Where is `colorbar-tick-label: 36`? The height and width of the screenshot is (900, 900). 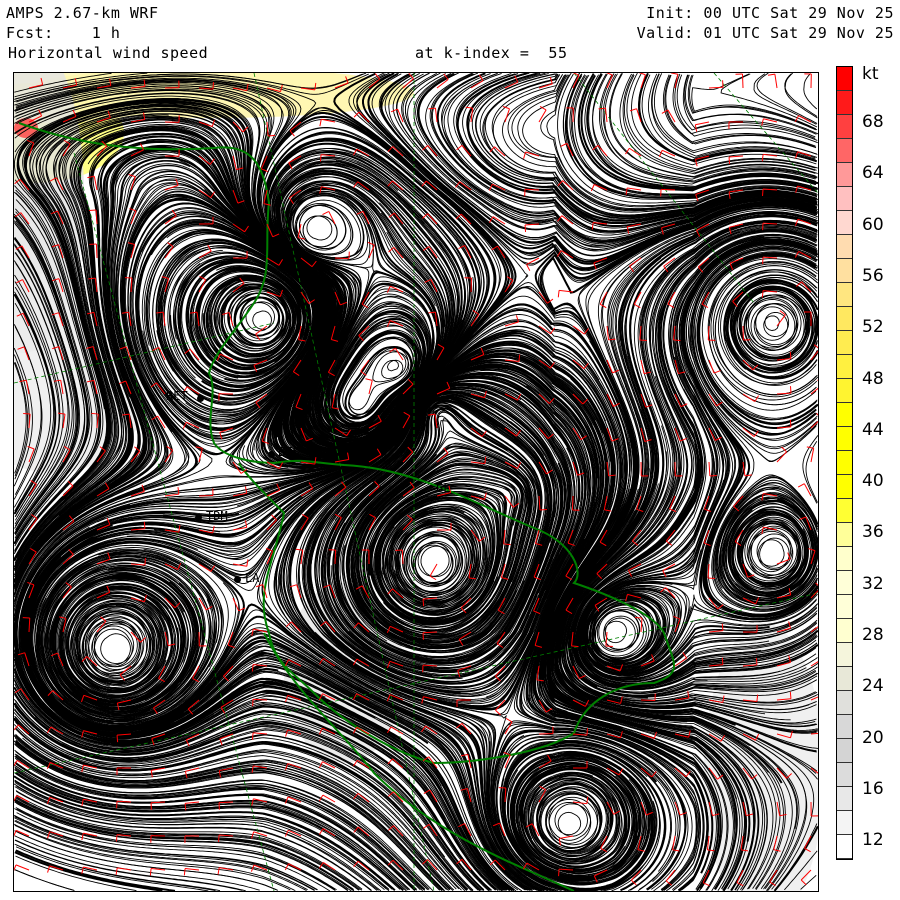 colorbar-tick-label: 36 is located at coordinates (873, 532).